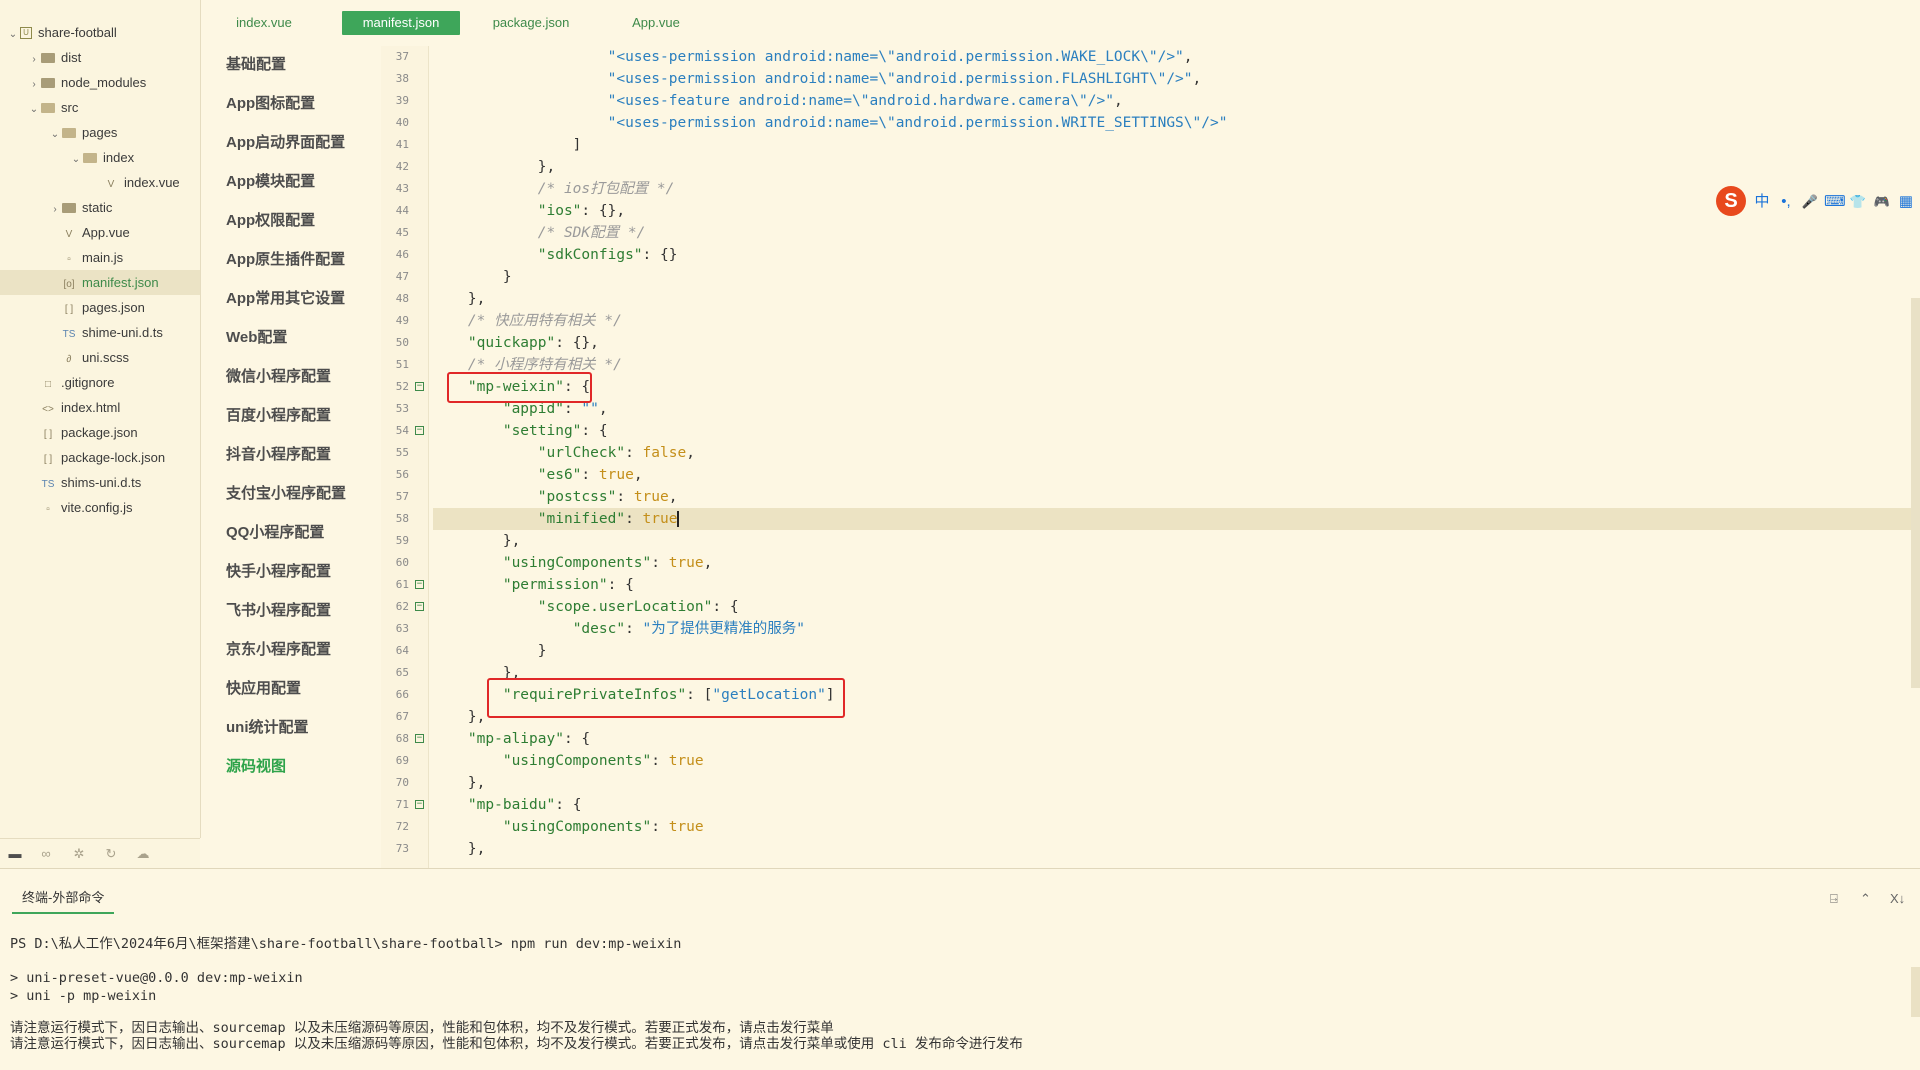  I want to click on cloud-icon: ☁, so click(143, 854).